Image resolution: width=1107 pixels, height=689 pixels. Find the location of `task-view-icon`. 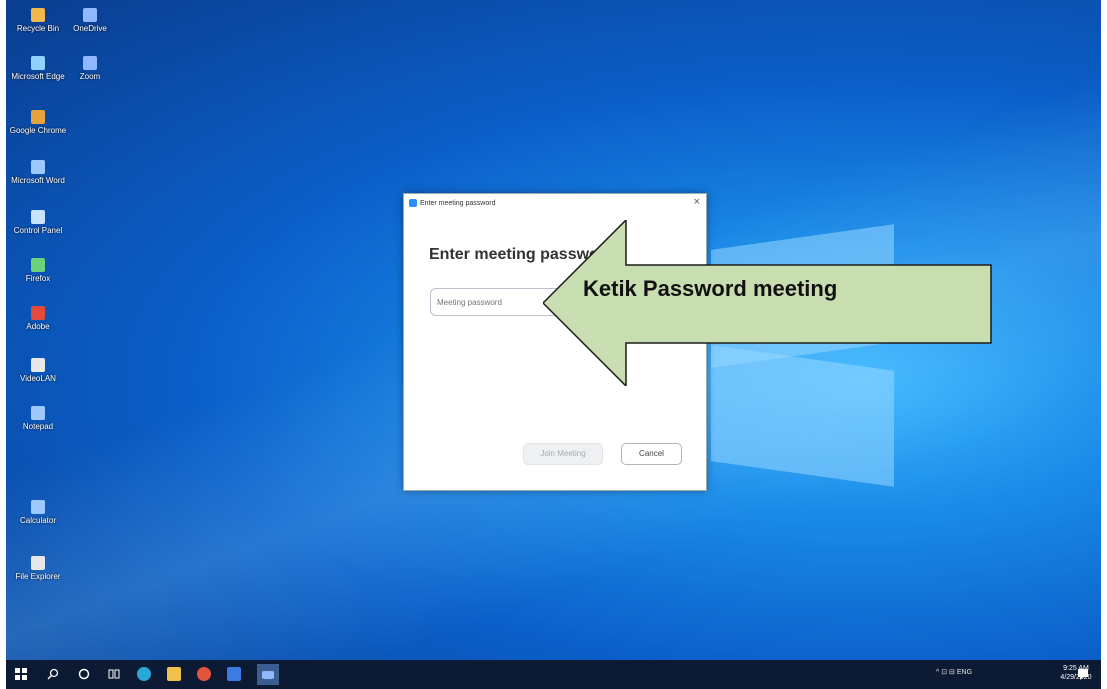

task-view-icon is located at coordinates (114, 674).